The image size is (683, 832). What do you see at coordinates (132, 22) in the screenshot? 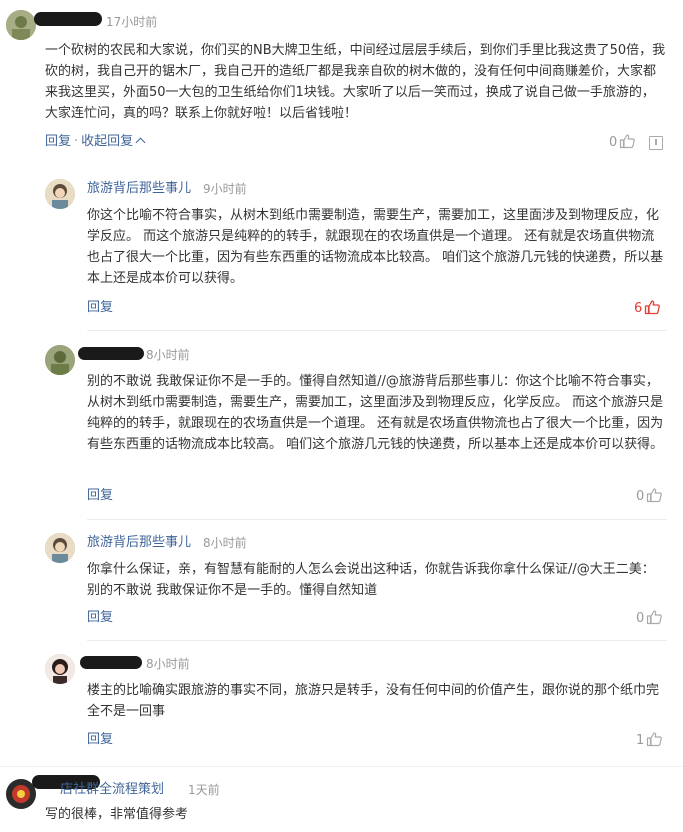
I see `comment-time: 17小时前` at bounding box center [132, 22].